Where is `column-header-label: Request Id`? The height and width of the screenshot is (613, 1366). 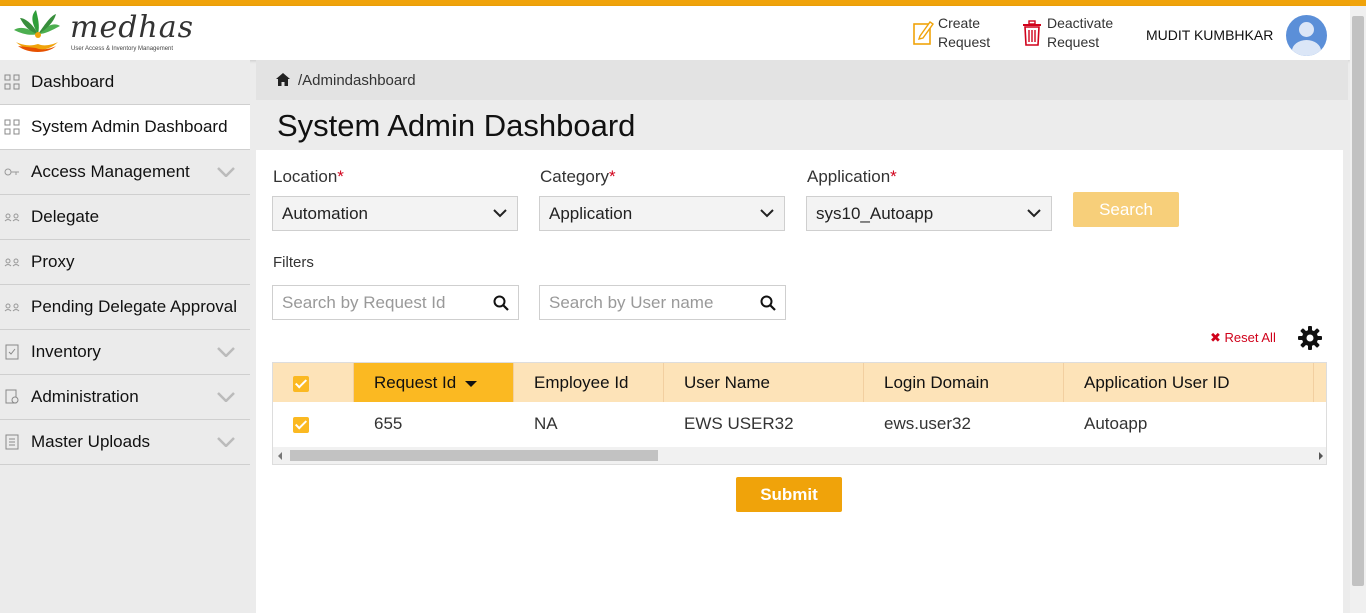 column-header-label: Request Id is located at coordinates (415, 382).